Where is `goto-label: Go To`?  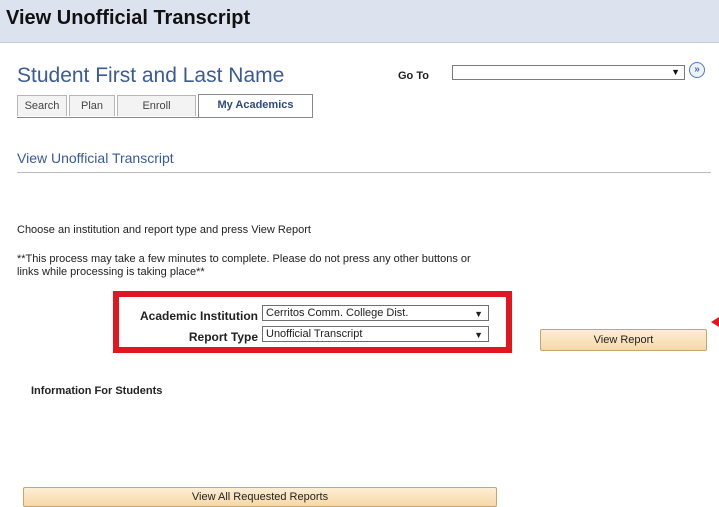
goto-label: Go To is located at coordinates (413, 76).